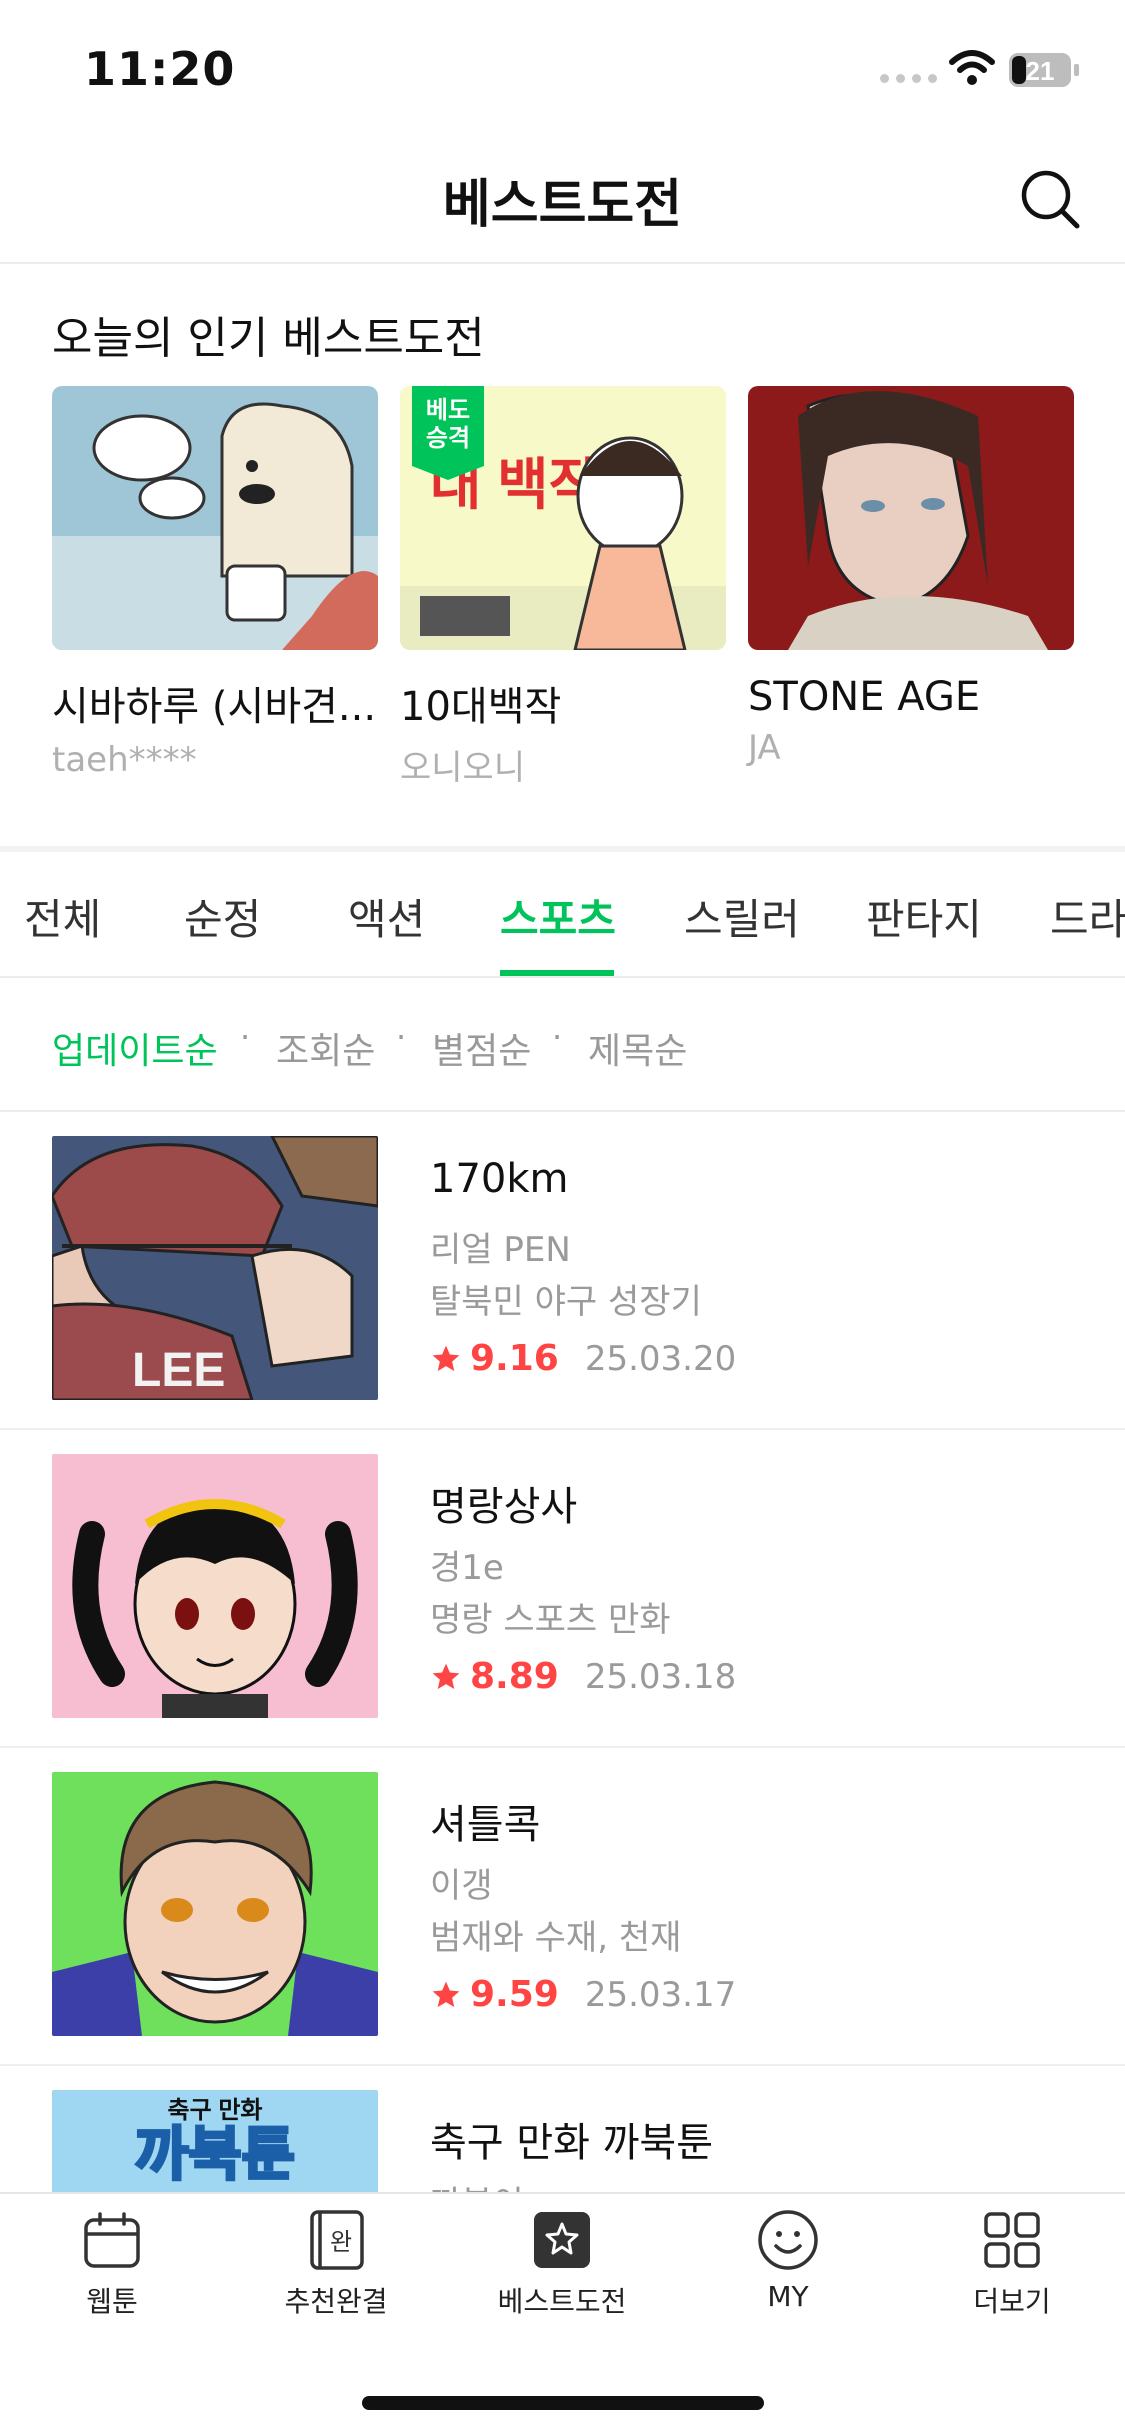 The width and height of the screenshot is (1125, 2436). I want to click on list-item: 셔틀콕 이갱 범재와 수재, 천재 9.59 25.03.17, so click(562, 1907).